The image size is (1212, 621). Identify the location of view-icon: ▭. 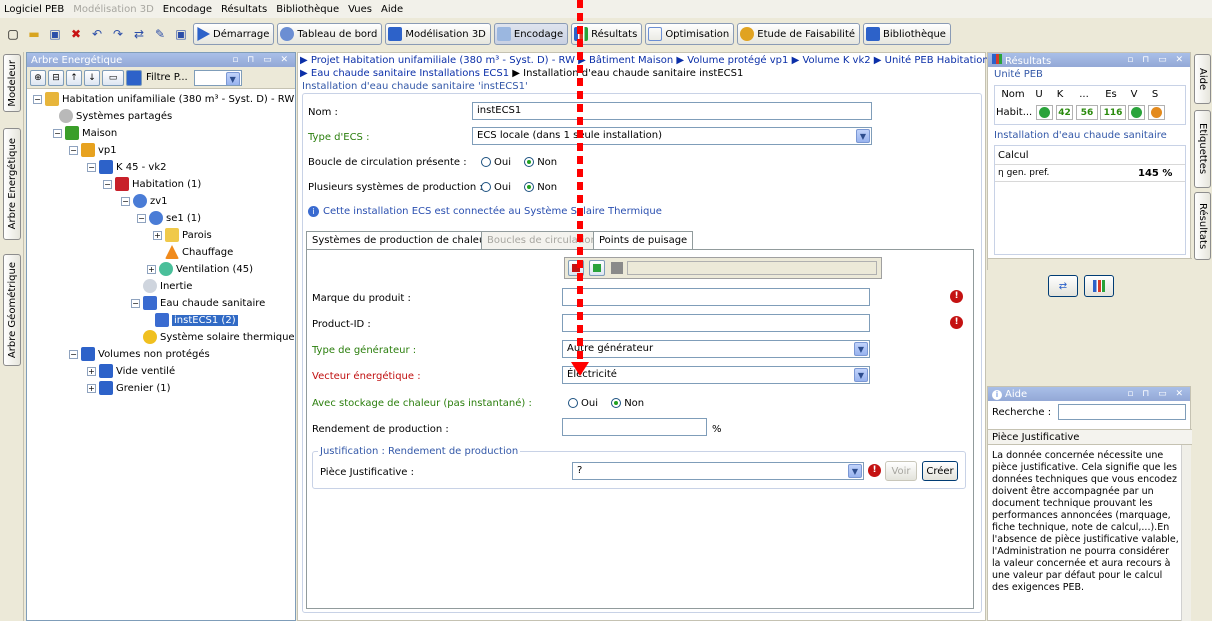
(113, 77).